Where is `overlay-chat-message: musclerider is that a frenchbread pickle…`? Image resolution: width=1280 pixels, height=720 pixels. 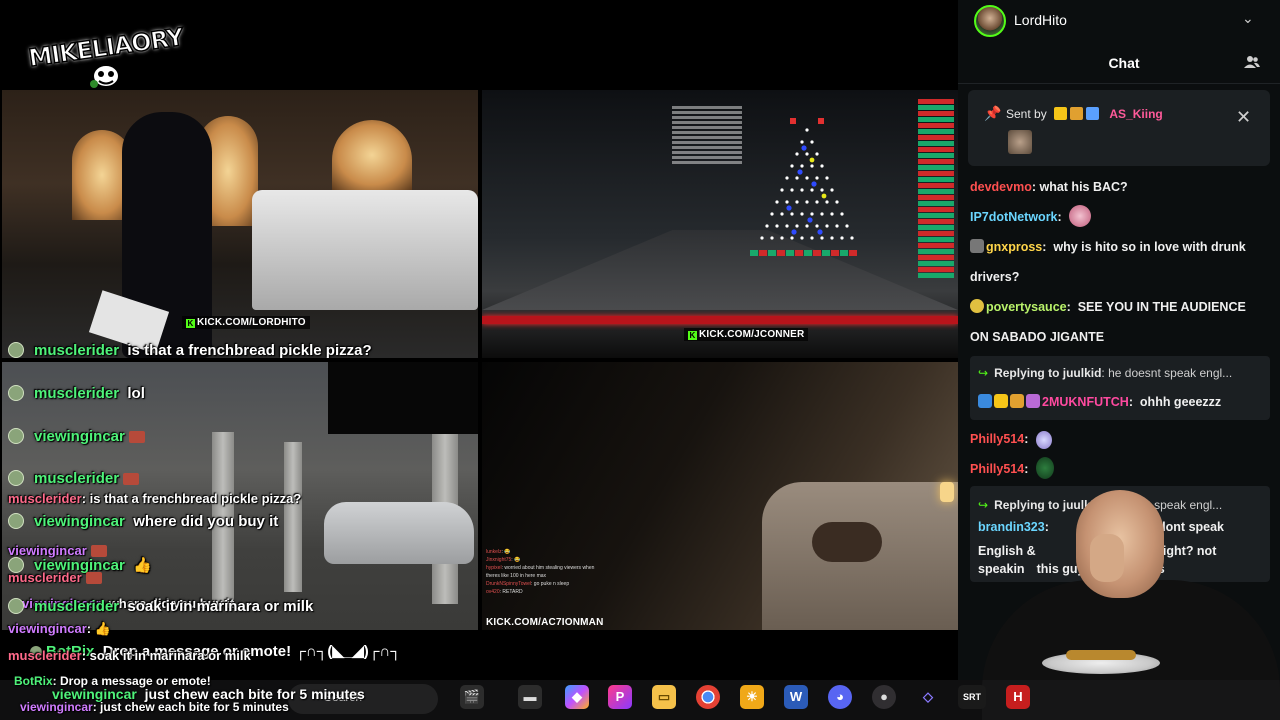 overlay-chat-message: musclerider is that a frenchbread pickle… is located at coordinates (190, 350).